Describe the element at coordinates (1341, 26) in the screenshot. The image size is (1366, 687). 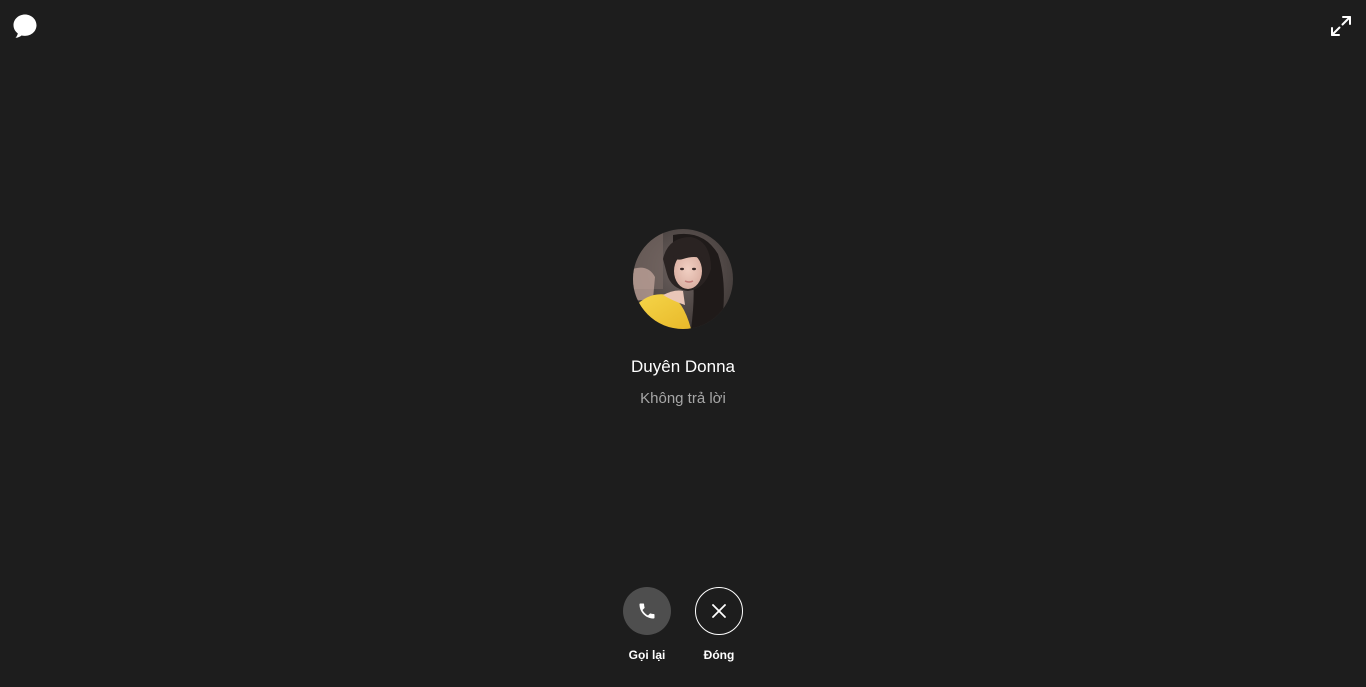
I see `expand-fullscreen-icon` at that location.